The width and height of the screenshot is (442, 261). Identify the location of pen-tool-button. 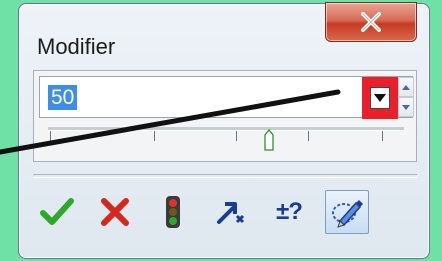
(347, 212).